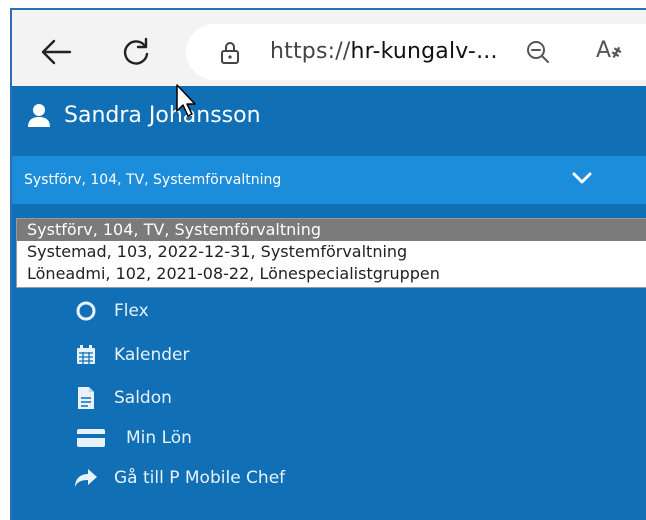 The image size is (646, 520). I want to click on user-header: Sandra Johansson, so click(144, 115).